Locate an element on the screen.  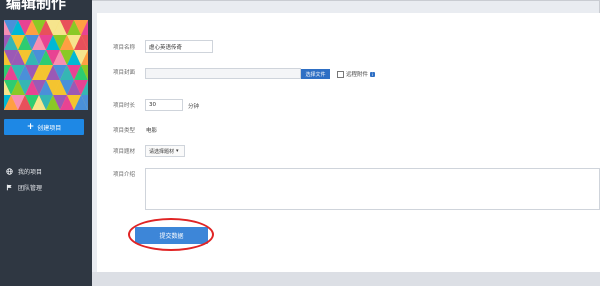
globe-icon is located at coordinates (9, 171).